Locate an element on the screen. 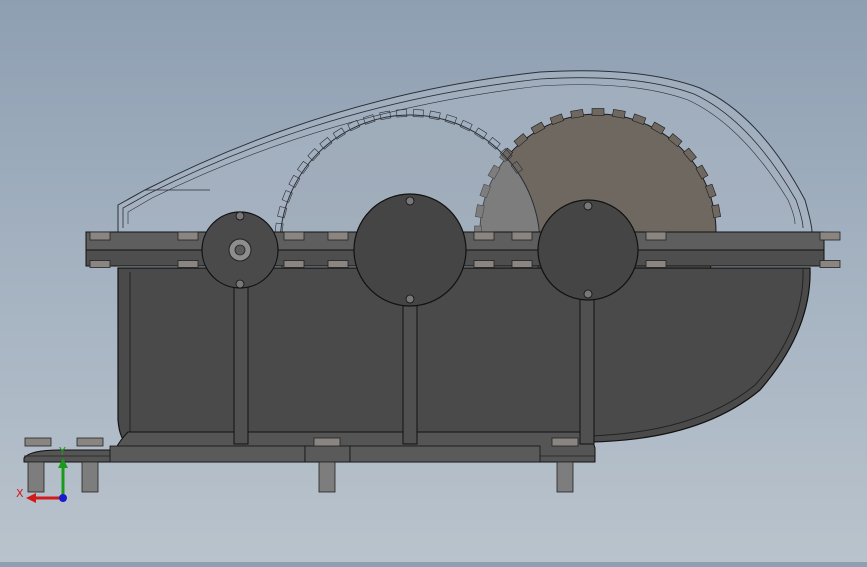 This screenshot has width=867, height=567. y-axis-label: Y is located at coordinates (62, 451).